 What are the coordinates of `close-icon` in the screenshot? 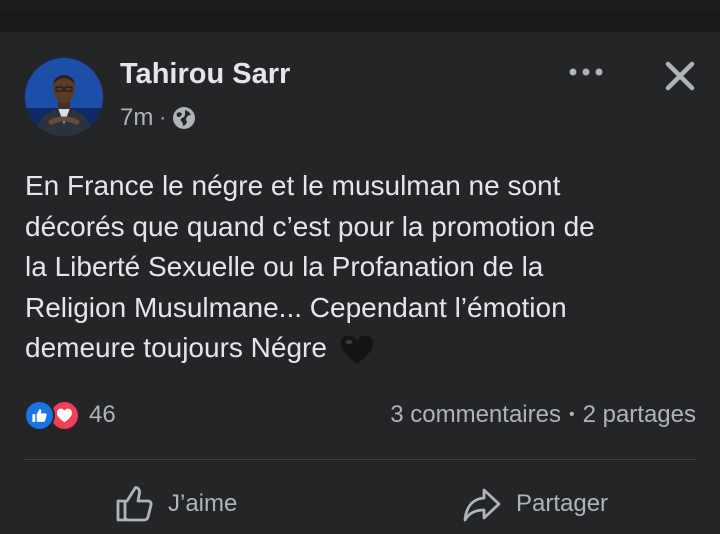 It's located at (680, 76).